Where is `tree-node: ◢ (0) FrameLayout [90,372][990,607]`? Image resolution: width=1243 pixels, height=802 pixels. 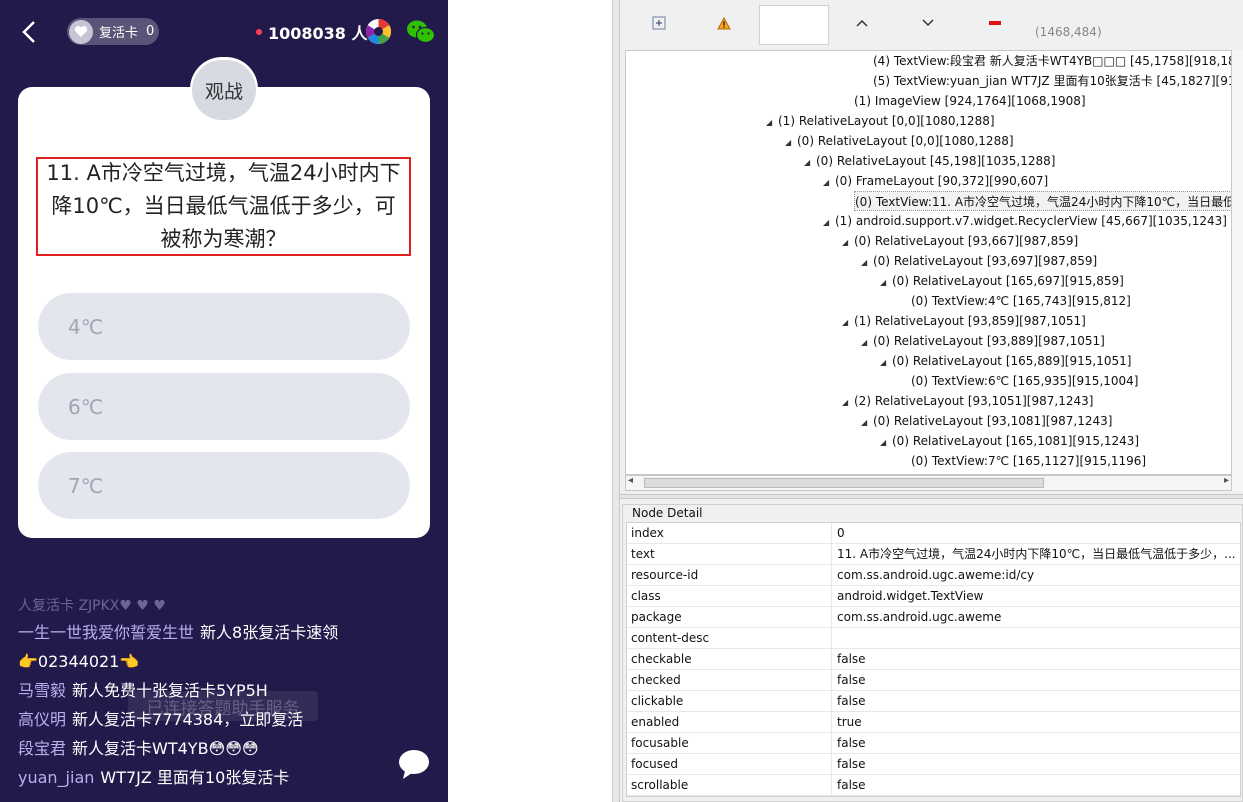 tree-node: ◢ (0) FrameLayout [90,372][990,607] is located at coordinates (935, 181).